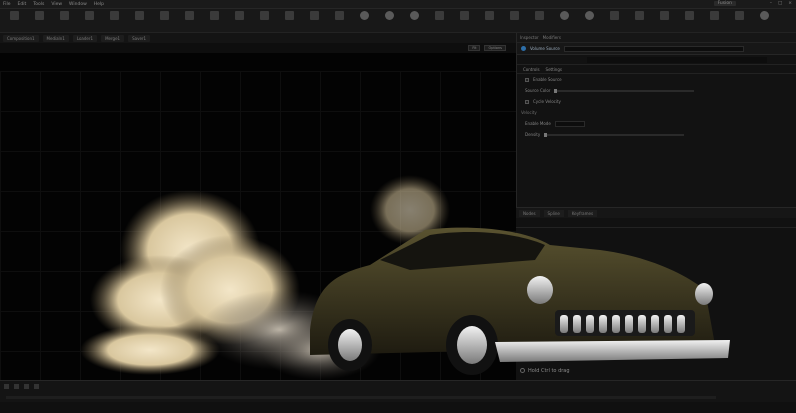 The width and height of the screenshot is (796, 413). Describe the element at coordinates (398, 386) in the screenshot. I see `transport-controls` at that location.